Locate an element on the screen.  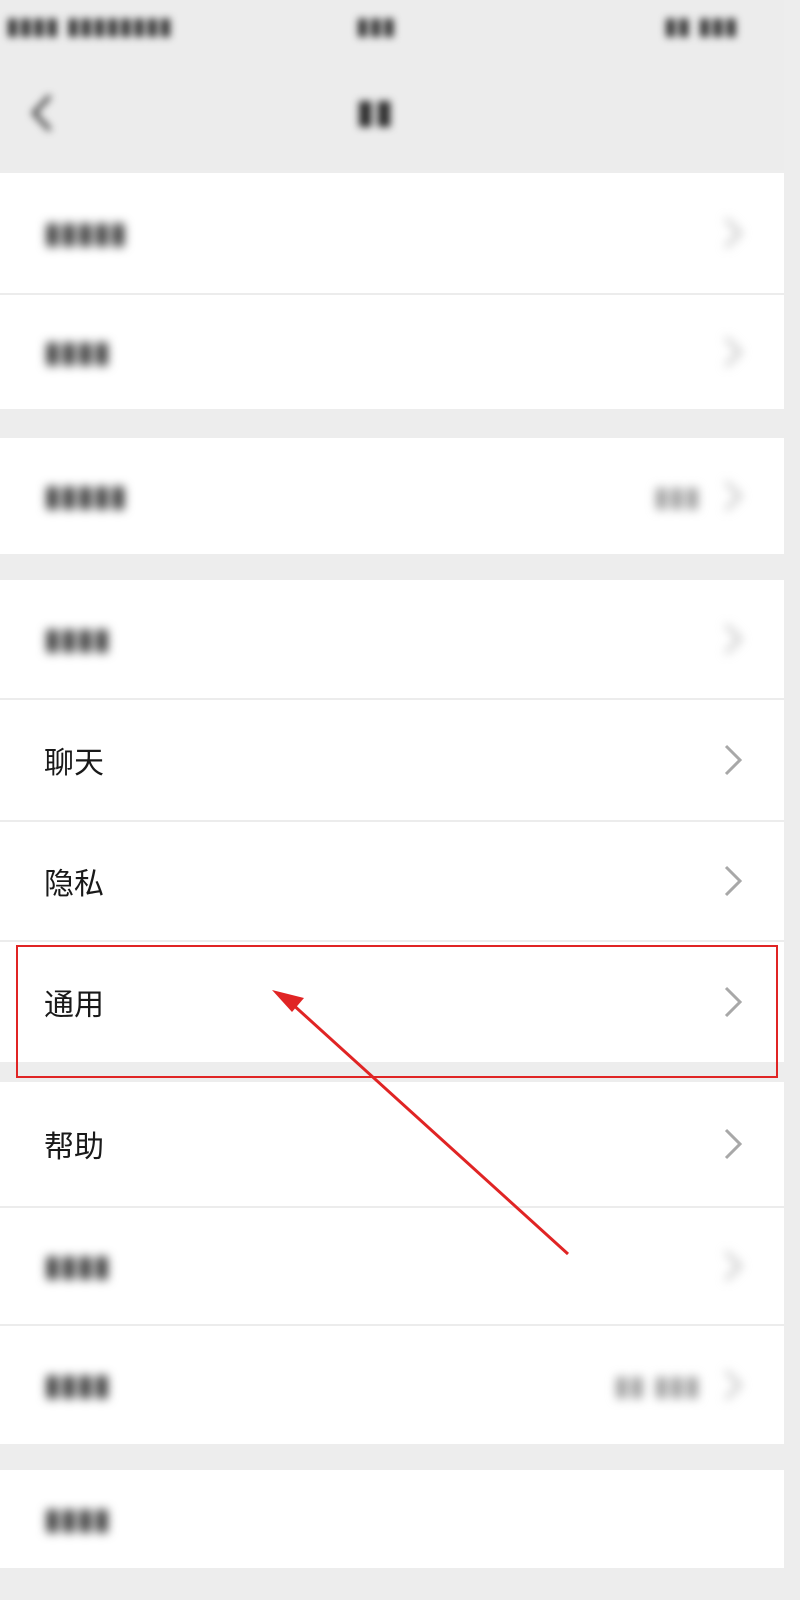
baidu-jingyan-watermark is located at coordinates (646, 1512).